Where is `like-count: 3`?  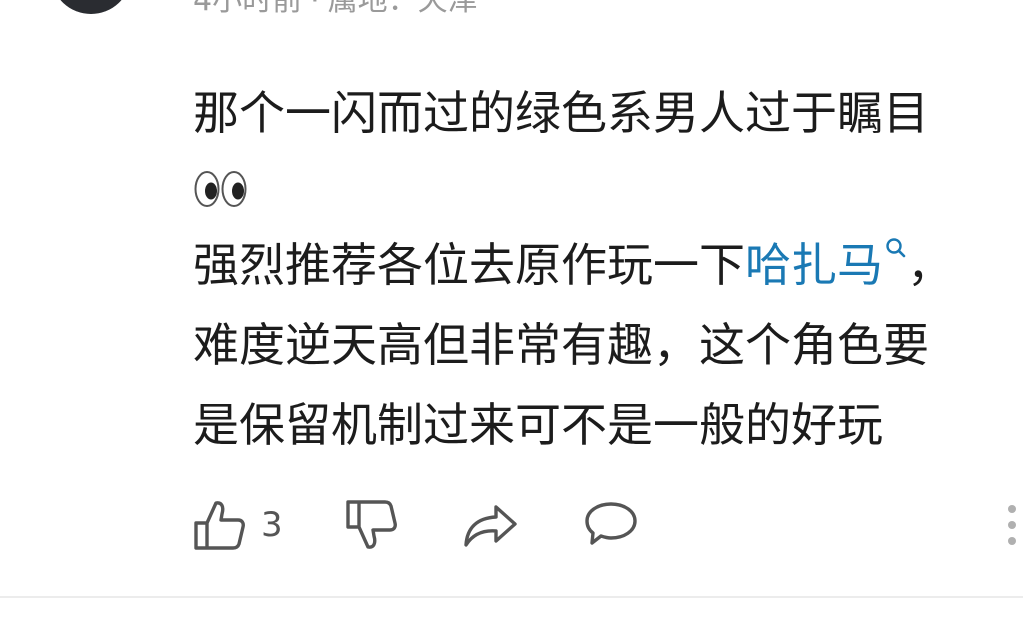 like-count: 3 is located at coordinates (272, 525).